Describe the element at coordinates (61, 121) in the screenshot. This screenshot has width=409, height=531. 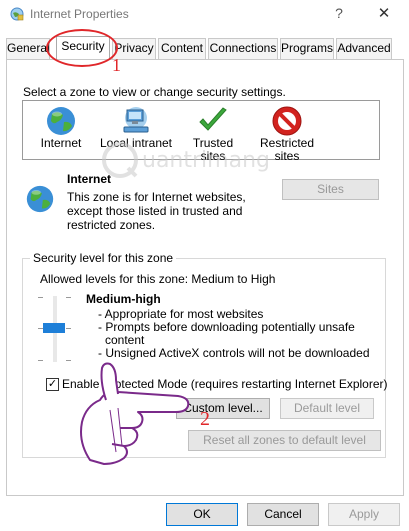
I see `globe-icon` at that location.